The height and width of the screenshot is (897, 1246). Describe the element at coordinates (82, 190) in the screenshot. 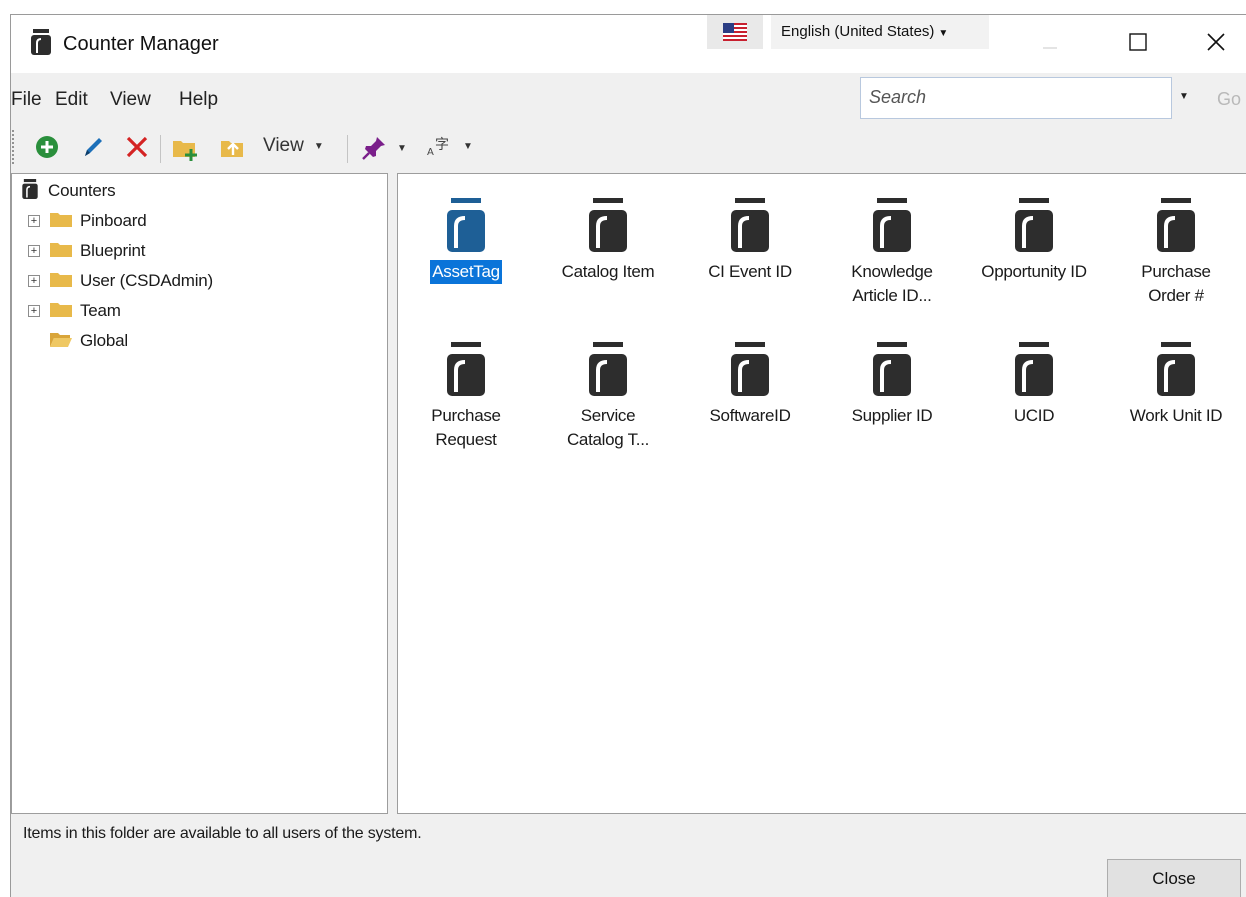

I see `tree-root-label: Counters` at that location.